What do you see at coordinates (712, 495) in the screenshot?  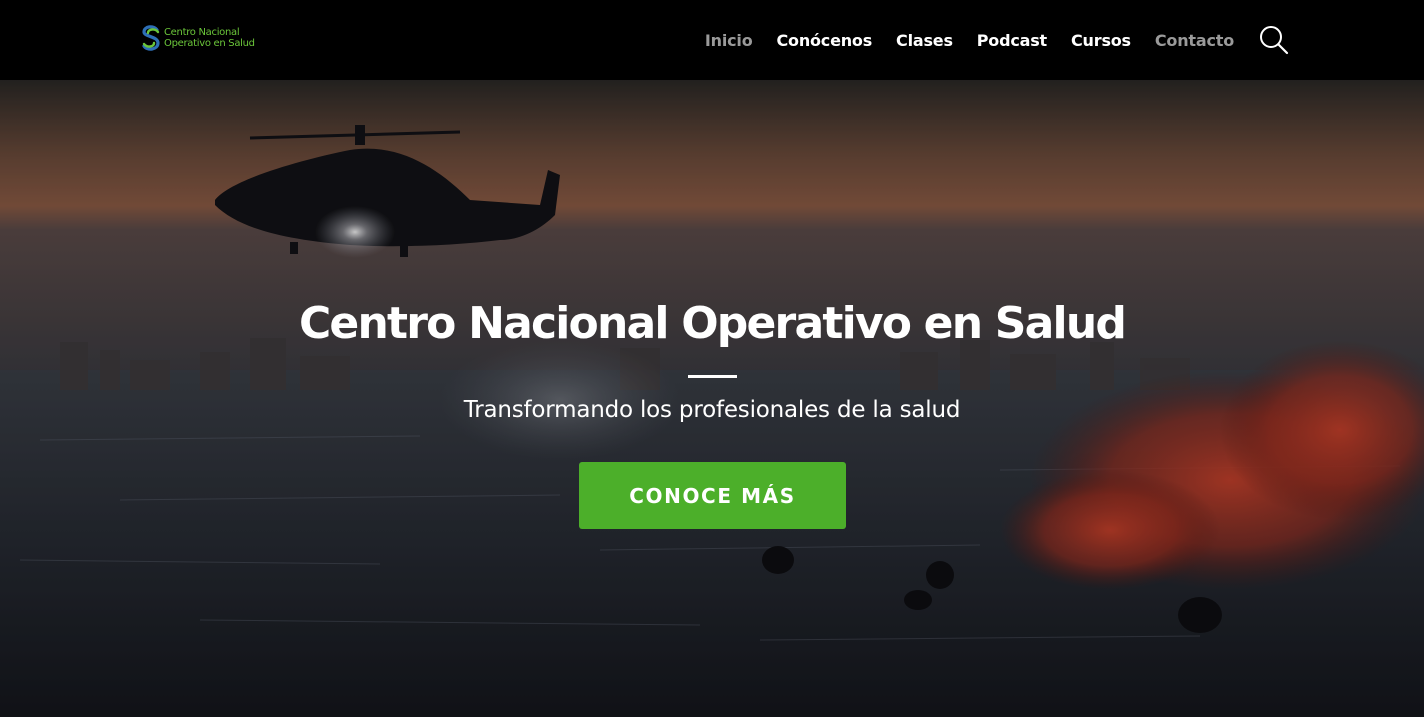 I see `conoce-mas-button: CONOCE MÁS` at bounding box center [712, 495].